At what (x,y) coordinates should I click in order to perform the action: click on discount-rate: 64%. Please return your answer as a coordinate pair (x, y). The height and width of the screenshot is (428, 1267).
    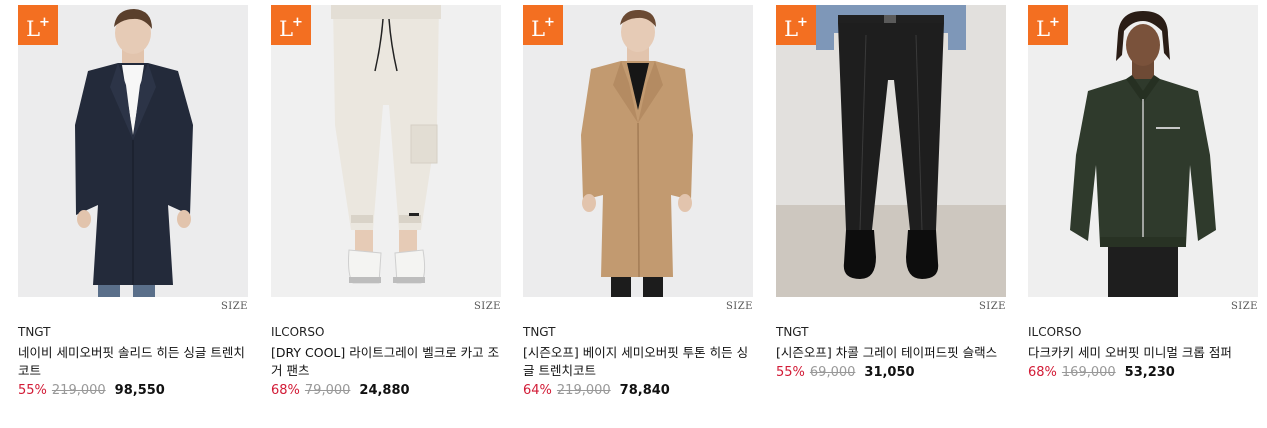
    Looking at the image, I should click on (537, 390).